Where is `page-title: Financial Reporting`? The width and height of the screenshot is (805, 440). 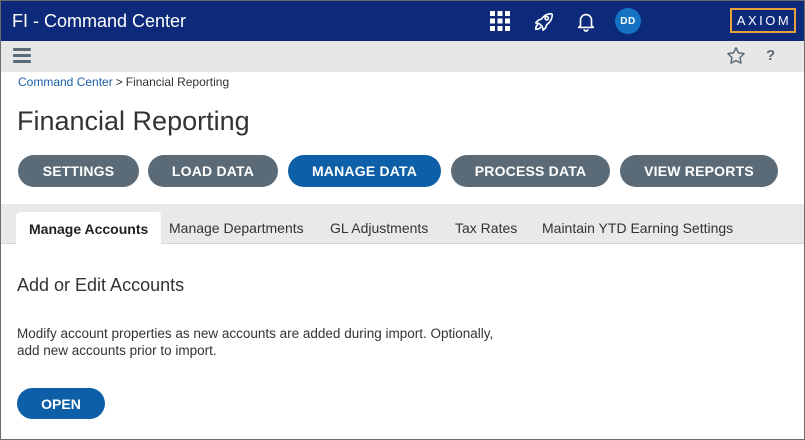 page-title: Financial Reporting is located at coordinates (133, 121).